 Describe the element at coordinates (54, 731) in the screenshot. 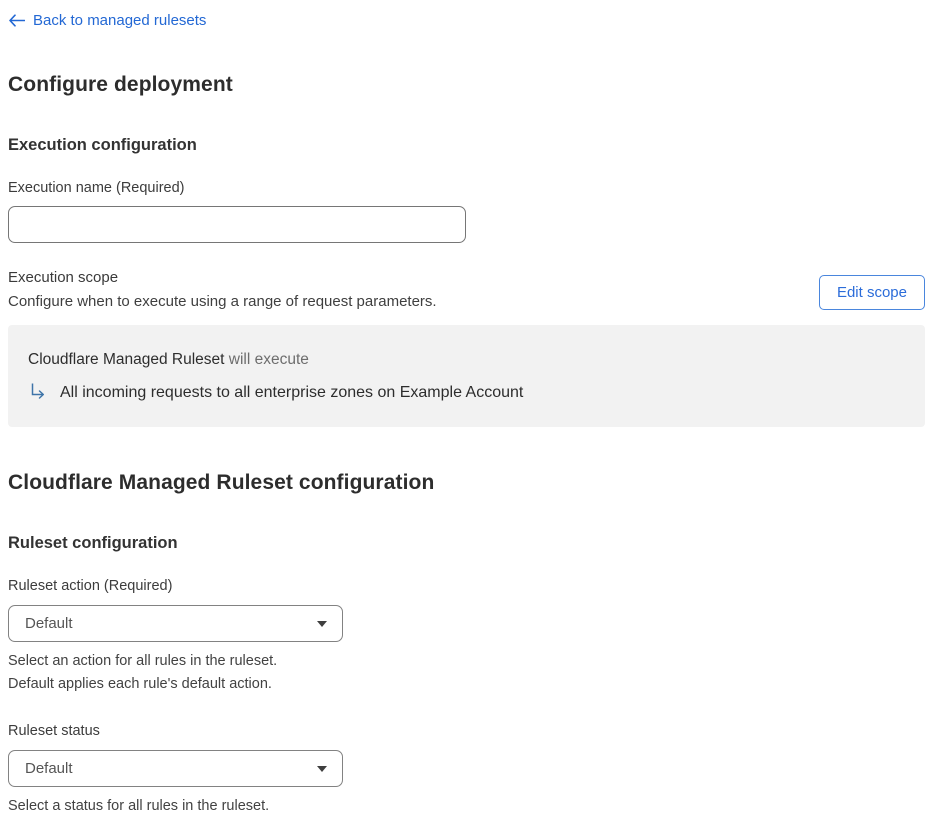

I see `ruleset-status-label: Ruleset status` at that location.